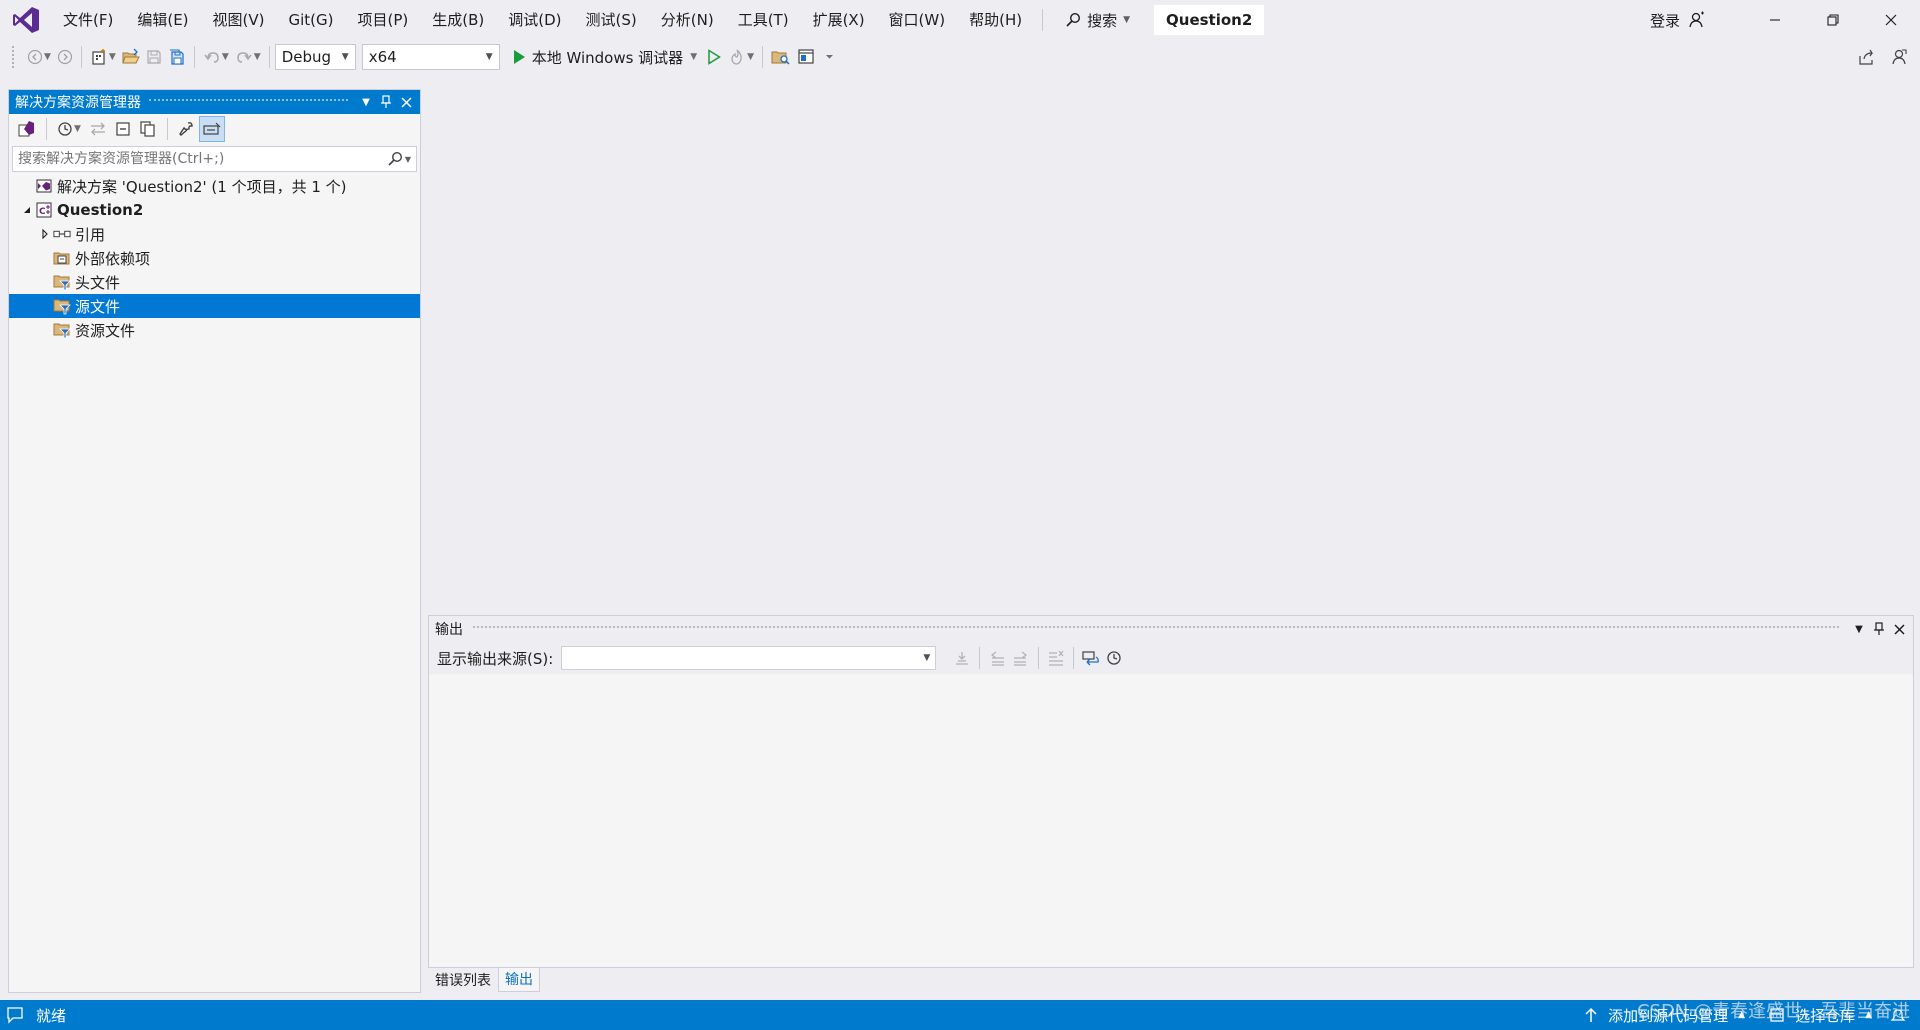  Describe the element at coordinates (65, 57) in the screenshot. I see `navigate-forward-button` at that location.